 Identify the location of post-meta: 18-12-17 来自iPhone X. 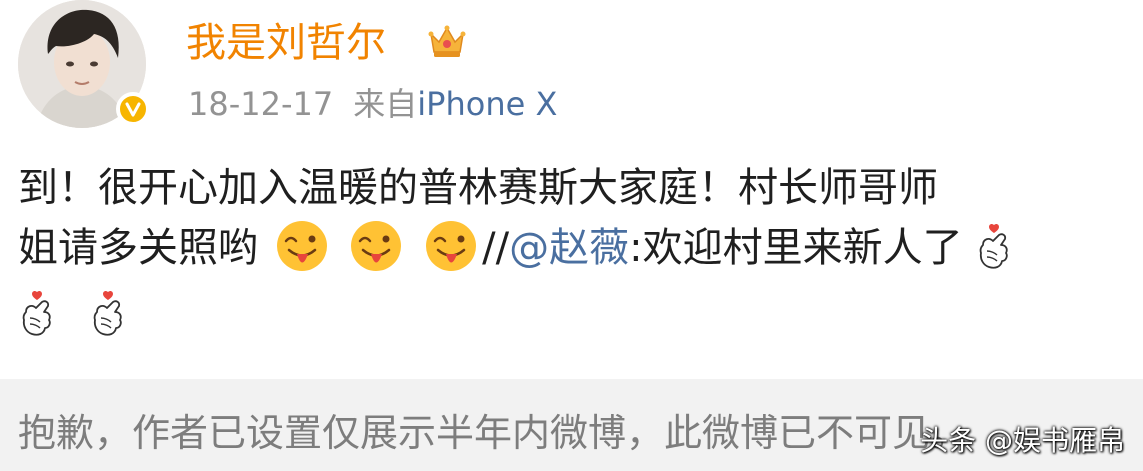
(372, 104).